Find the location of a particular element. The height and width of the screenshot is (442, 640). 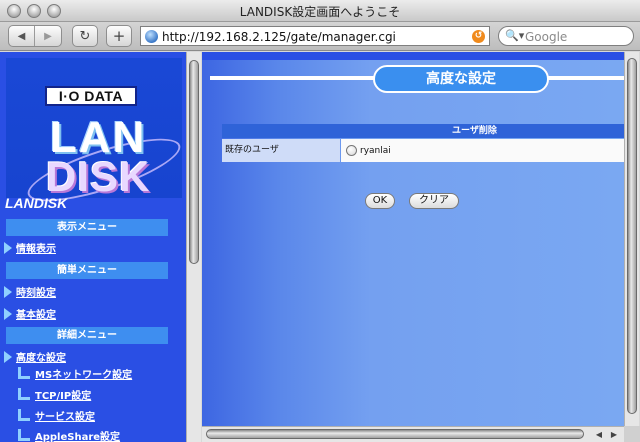

address-bar: http://192.168.2.125/gate/manager.cgi ↺ is located at coordinates (315, 36).